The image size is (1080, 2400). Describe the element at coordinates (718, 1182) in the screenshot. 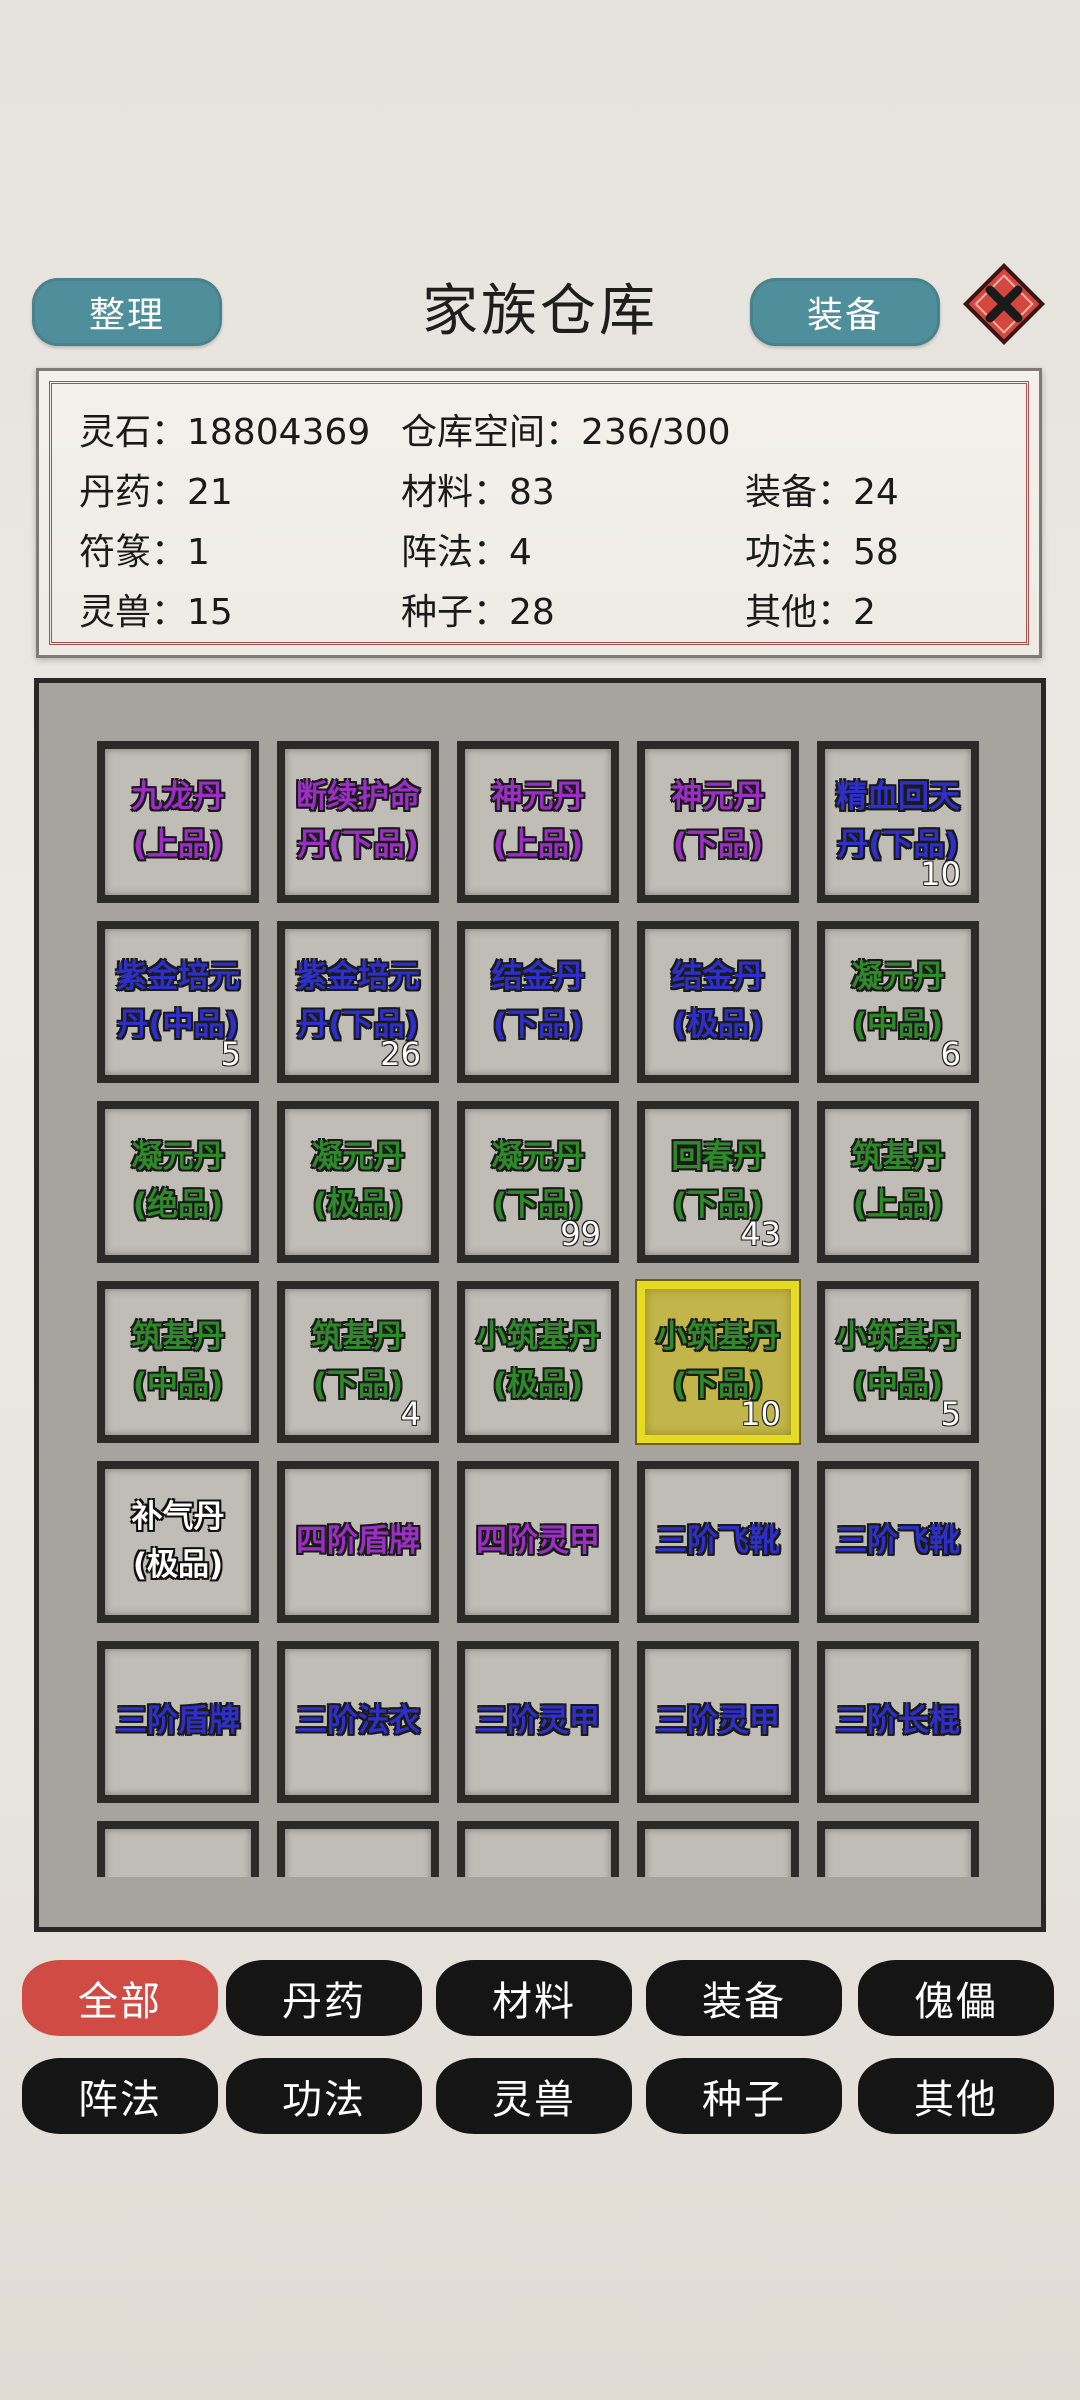

I see `inventory-slot: 回春丹 (下品) 43` at that location.